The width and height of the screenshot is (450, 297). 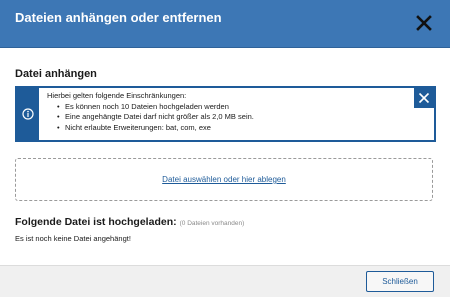 I want to click on choose-file-link: Datei auswählen oder hier ablegen, so click(x=224, y=179).